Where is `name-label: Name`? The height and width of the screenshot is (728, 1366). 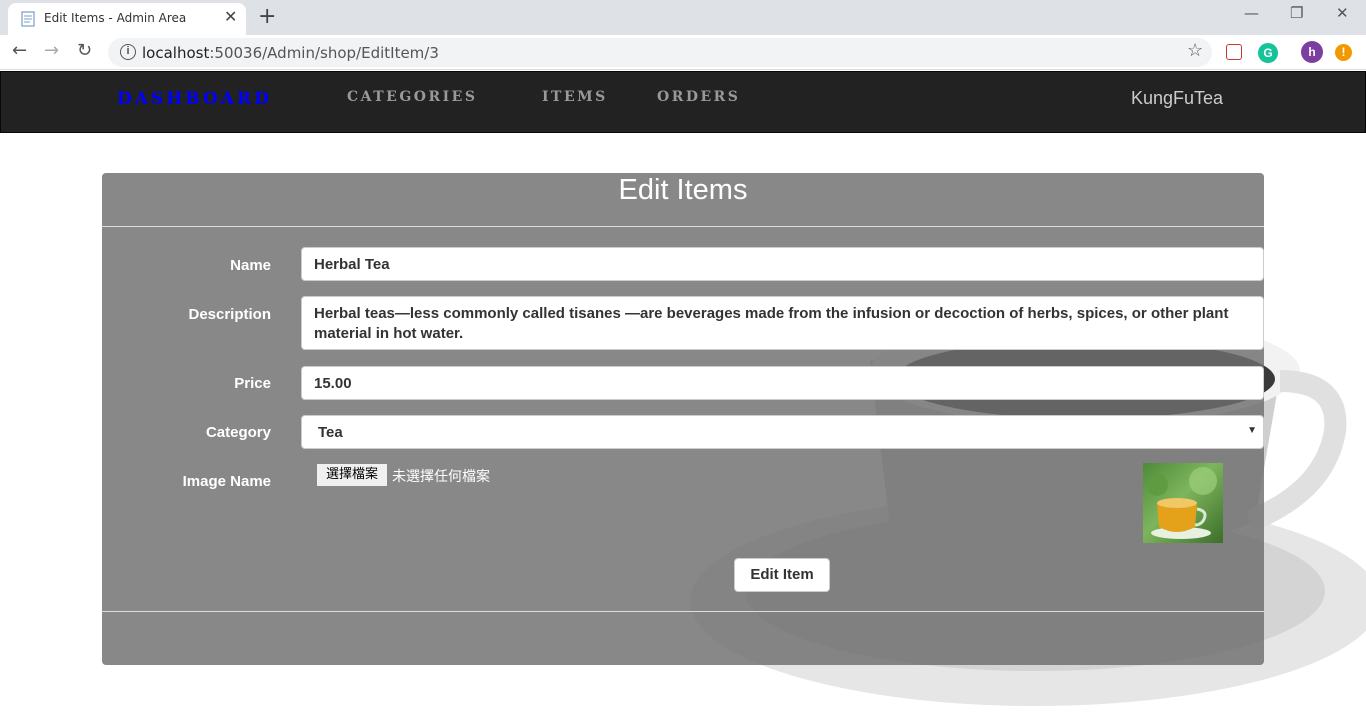
name-label: Name is located at coordinates (250, 265).